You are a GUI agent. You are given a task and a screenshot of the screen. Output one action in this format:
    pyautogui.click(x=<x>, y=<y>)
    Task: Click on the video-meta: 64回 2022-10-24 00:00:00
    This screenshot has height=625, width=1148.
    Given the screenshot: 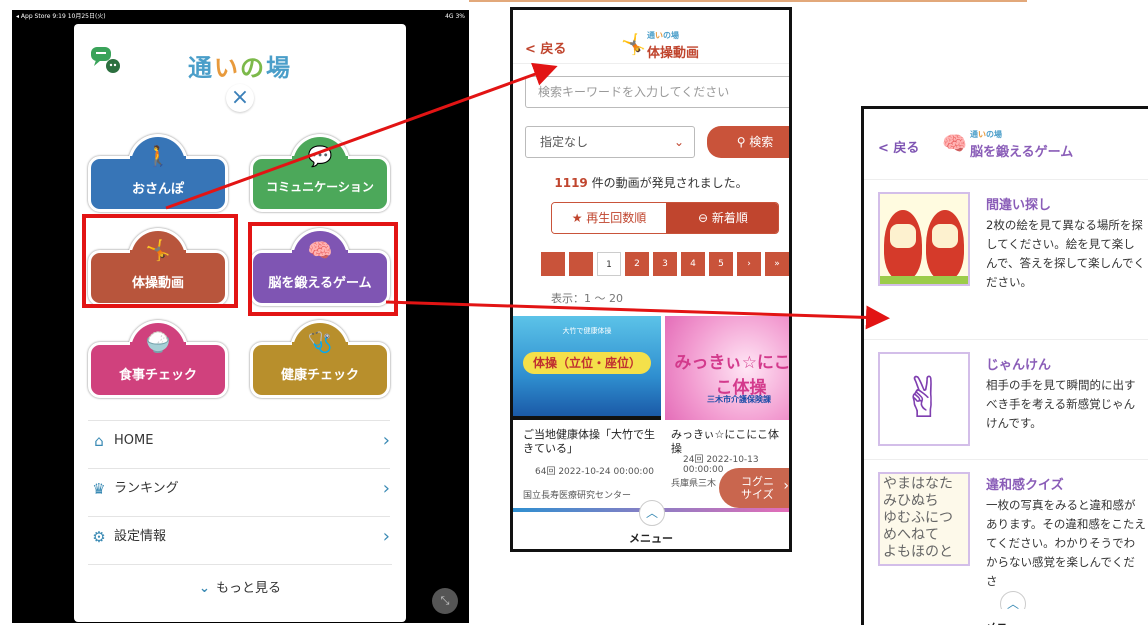 What is the action you would take?
    pyautogui.click(x=594, y=470)
    